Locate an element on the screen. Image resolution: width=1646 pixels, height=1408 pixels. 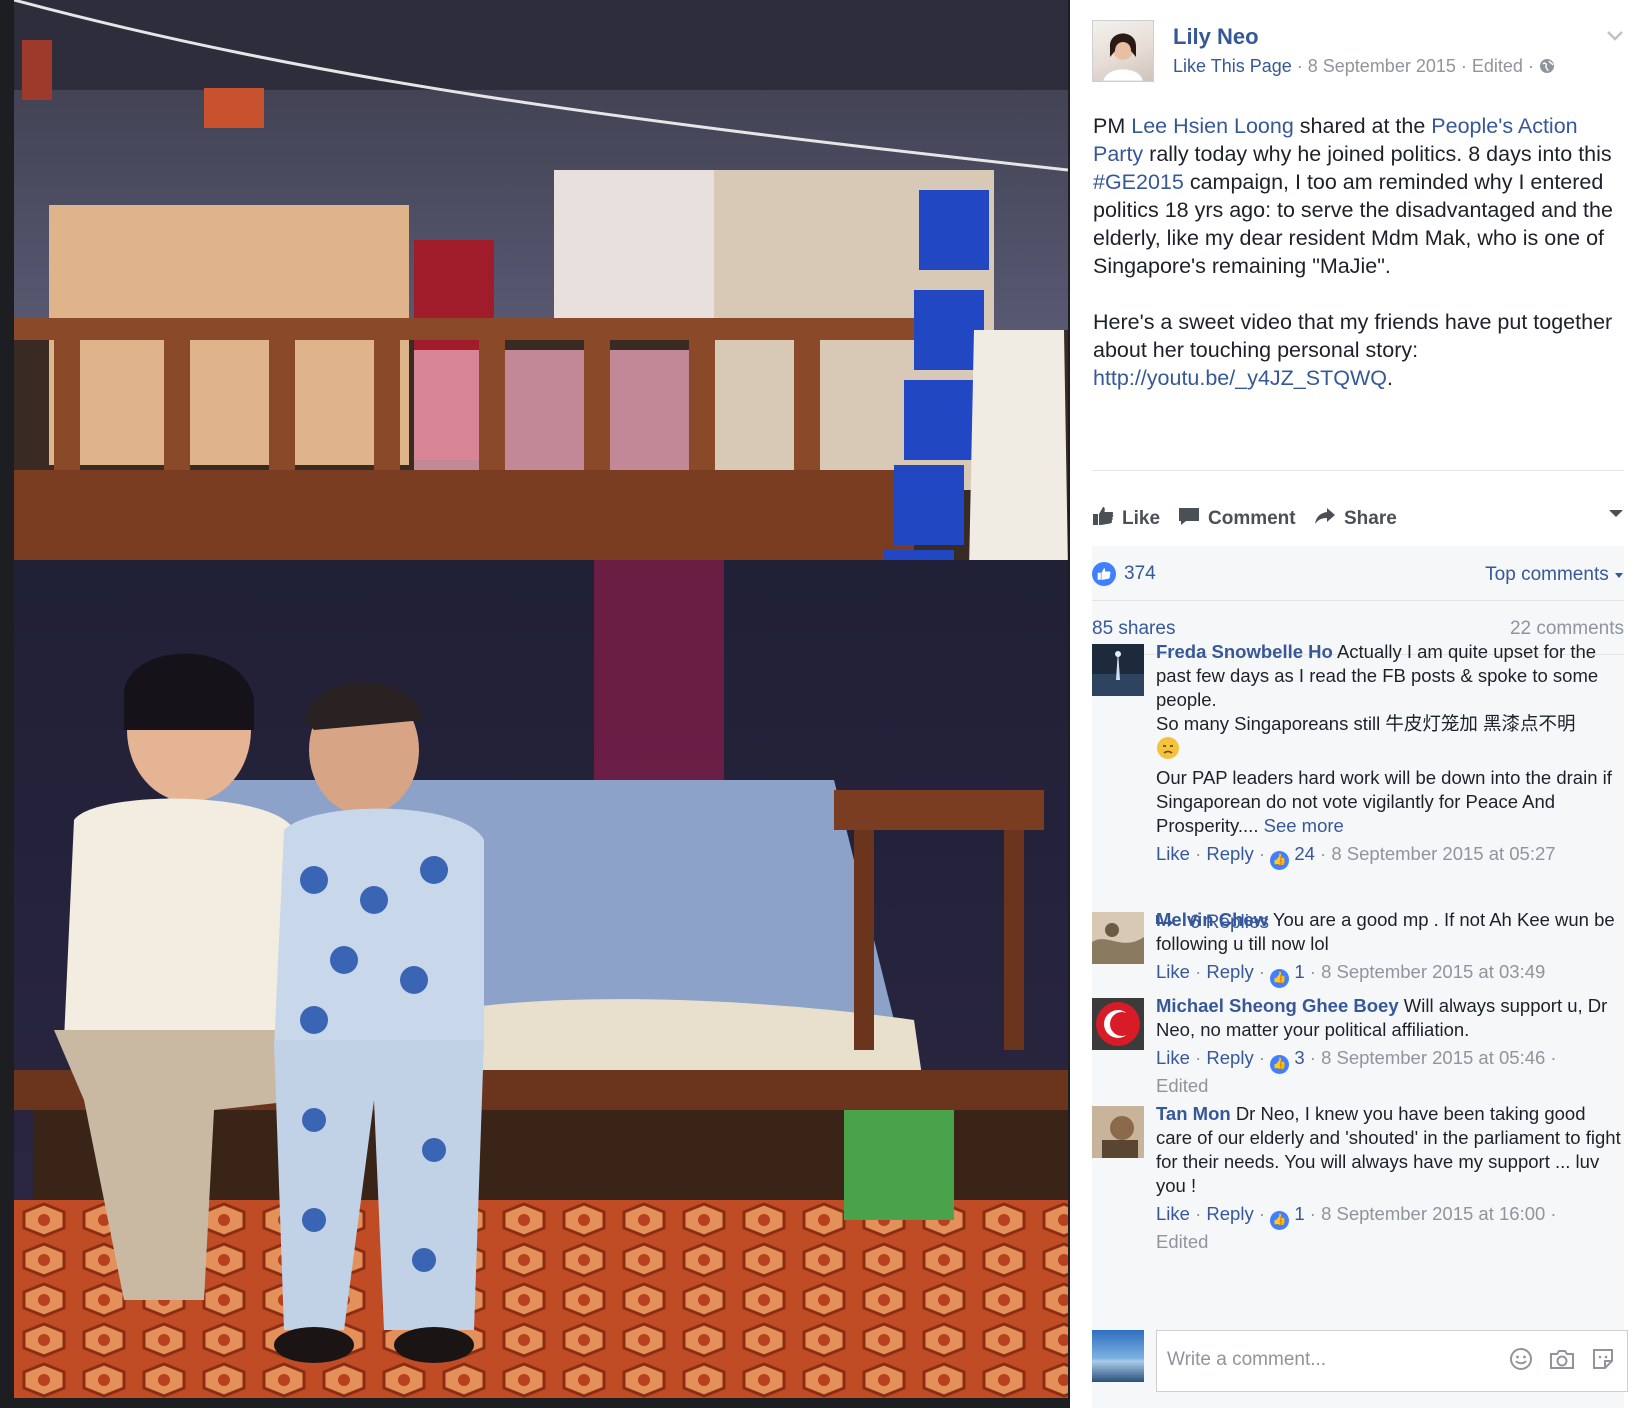
globe-icon is located at coordinates (1547, 66).